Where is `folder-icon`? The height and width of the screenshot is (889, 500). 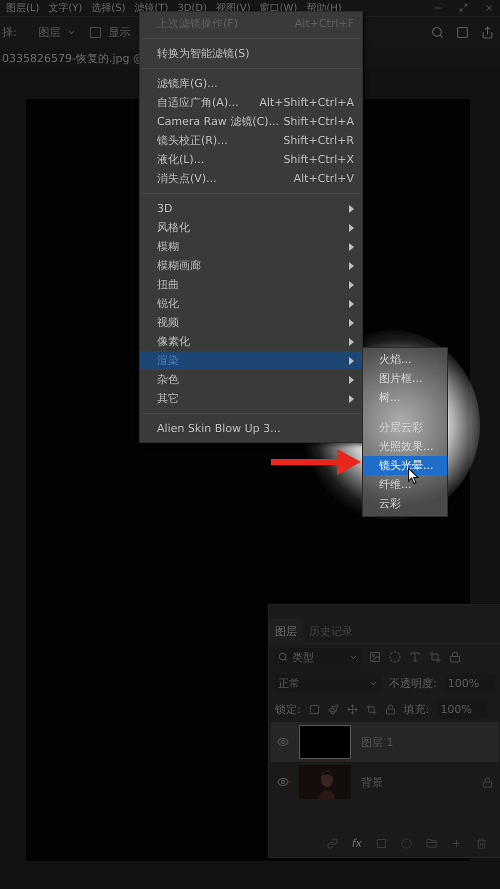 folder-icon is located at coordinates (431, 843).